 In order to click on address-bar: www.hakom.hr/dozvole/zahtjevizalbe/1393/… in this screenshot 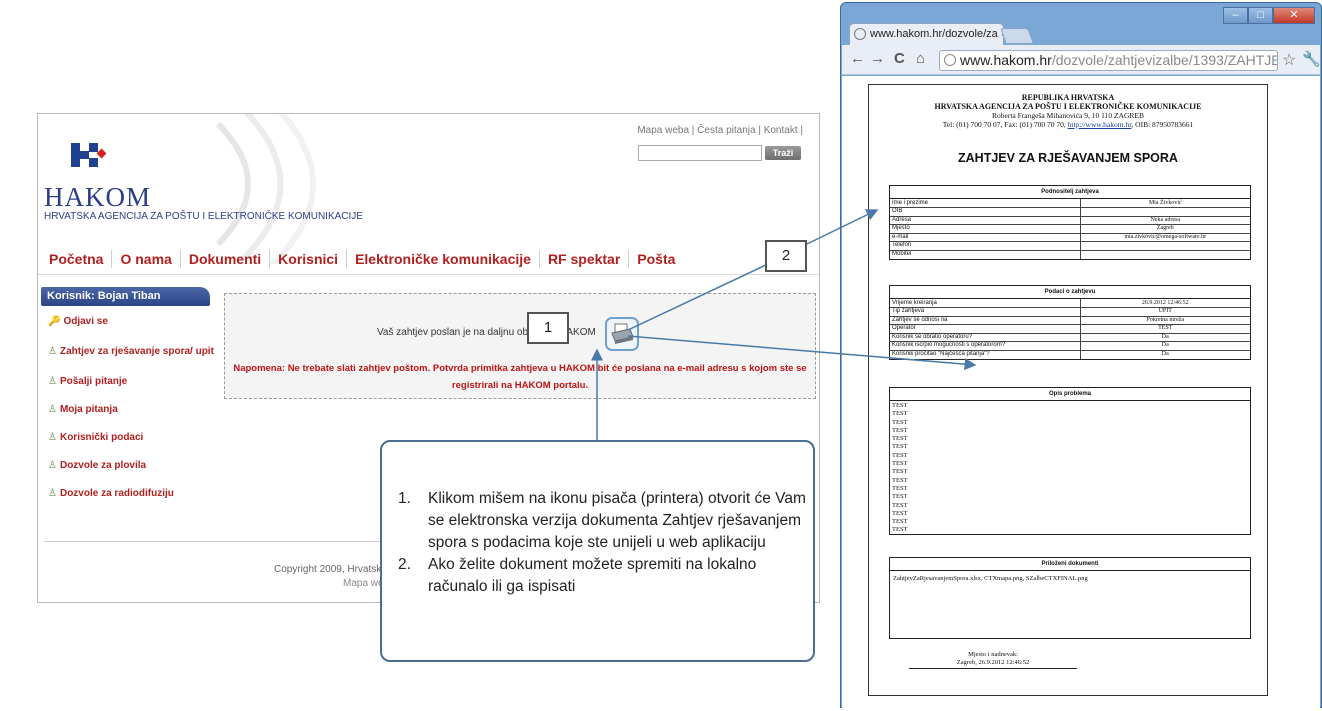, I will do `click(1108, 60)`.